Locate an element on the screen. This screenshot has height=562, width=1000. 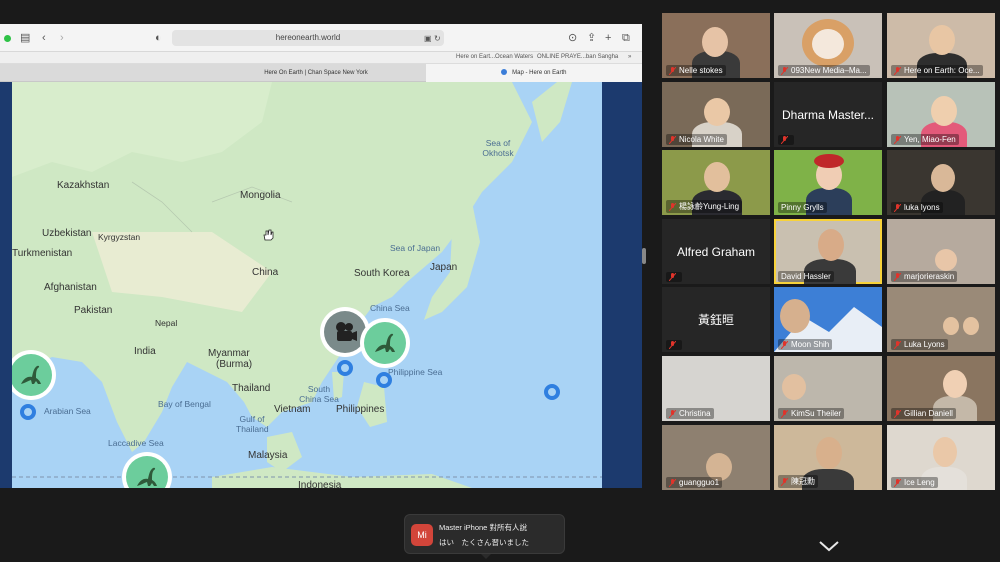
participant-name: guangguo1 is located at coordinates (699, 482).